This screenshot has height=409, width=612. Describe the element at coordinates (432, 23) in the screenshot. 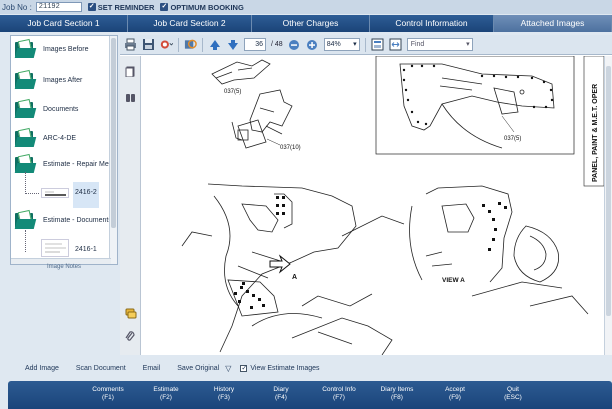

I see `tab-control-information: Control Information` at that location.